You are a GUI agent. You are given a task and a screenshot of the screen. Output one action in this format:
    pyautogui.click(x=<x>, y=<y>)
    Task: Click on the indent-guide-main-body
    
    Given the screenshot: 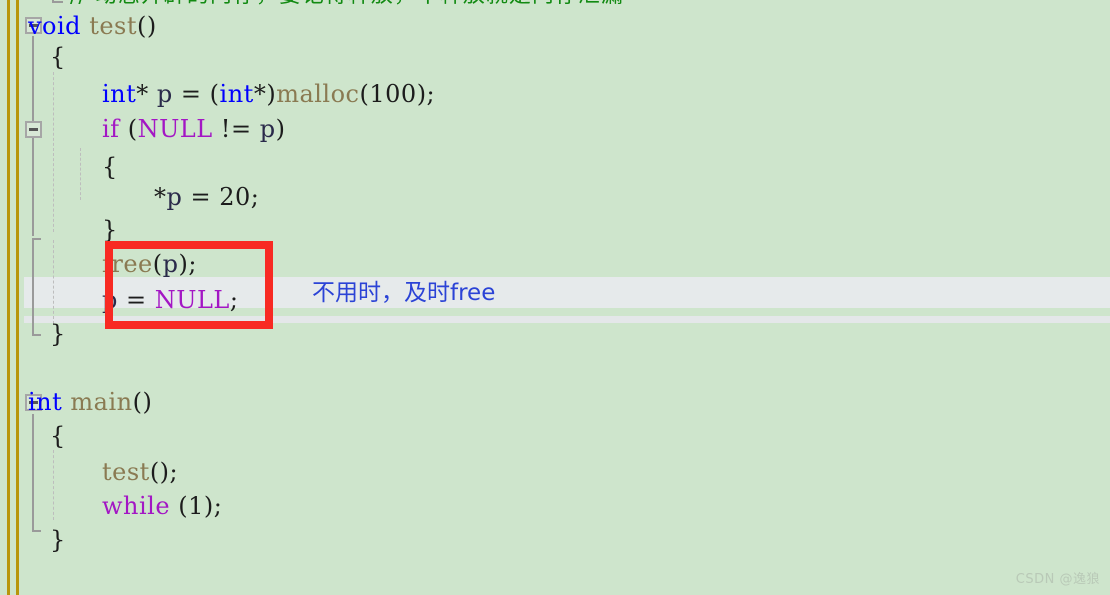 What is the action you would take?
    pyautogui.click(x=53, y=485)
    